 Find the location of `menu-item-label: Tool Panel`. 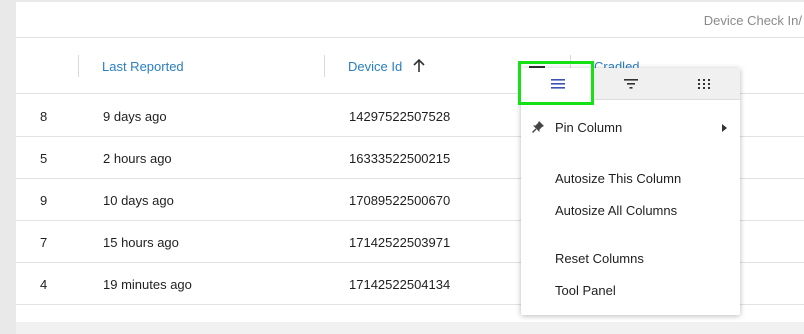

menu-item-label: Tool Panel is located at coordinates (585, 290).